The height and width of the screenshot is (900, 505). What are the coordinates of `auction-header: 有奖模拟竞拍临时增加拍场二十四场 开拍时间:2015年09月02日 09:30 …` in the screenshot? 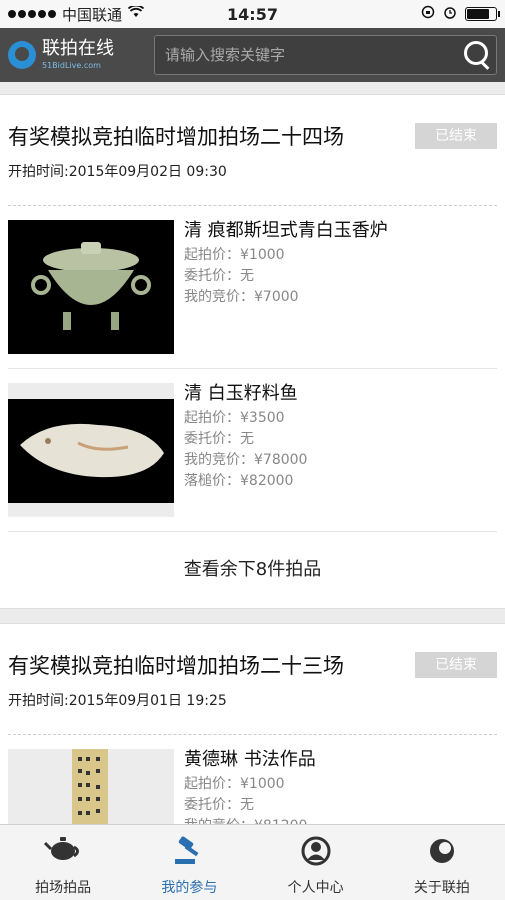 It's located at (252, 150).